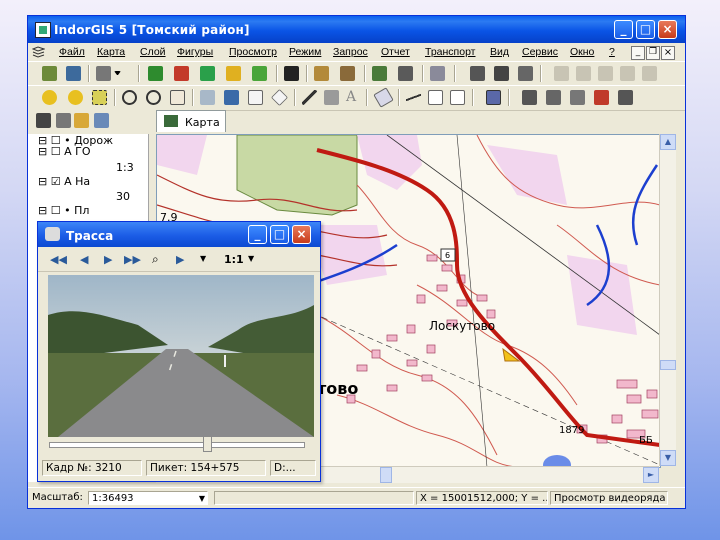 The image size is (720, 540). Describe the element at coordinates (291, 73) in the screenshot. I see `move-arrows-icon` at that location.